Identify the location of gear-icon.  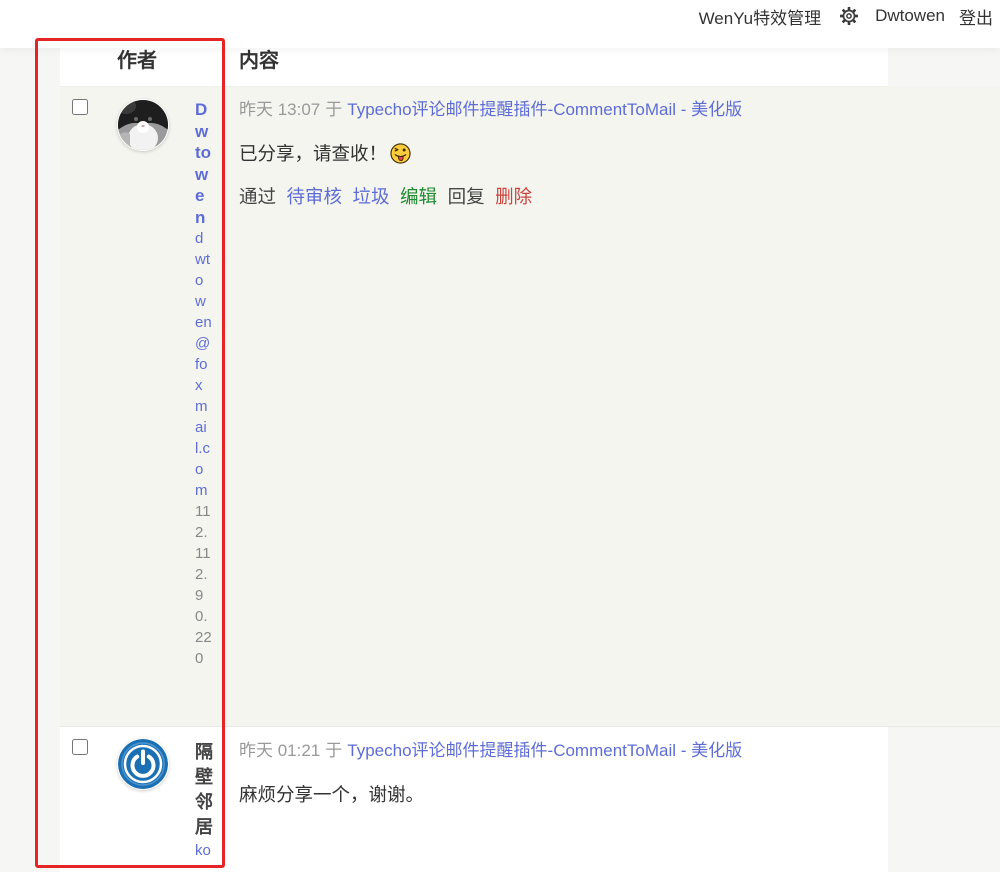
(849, 16).